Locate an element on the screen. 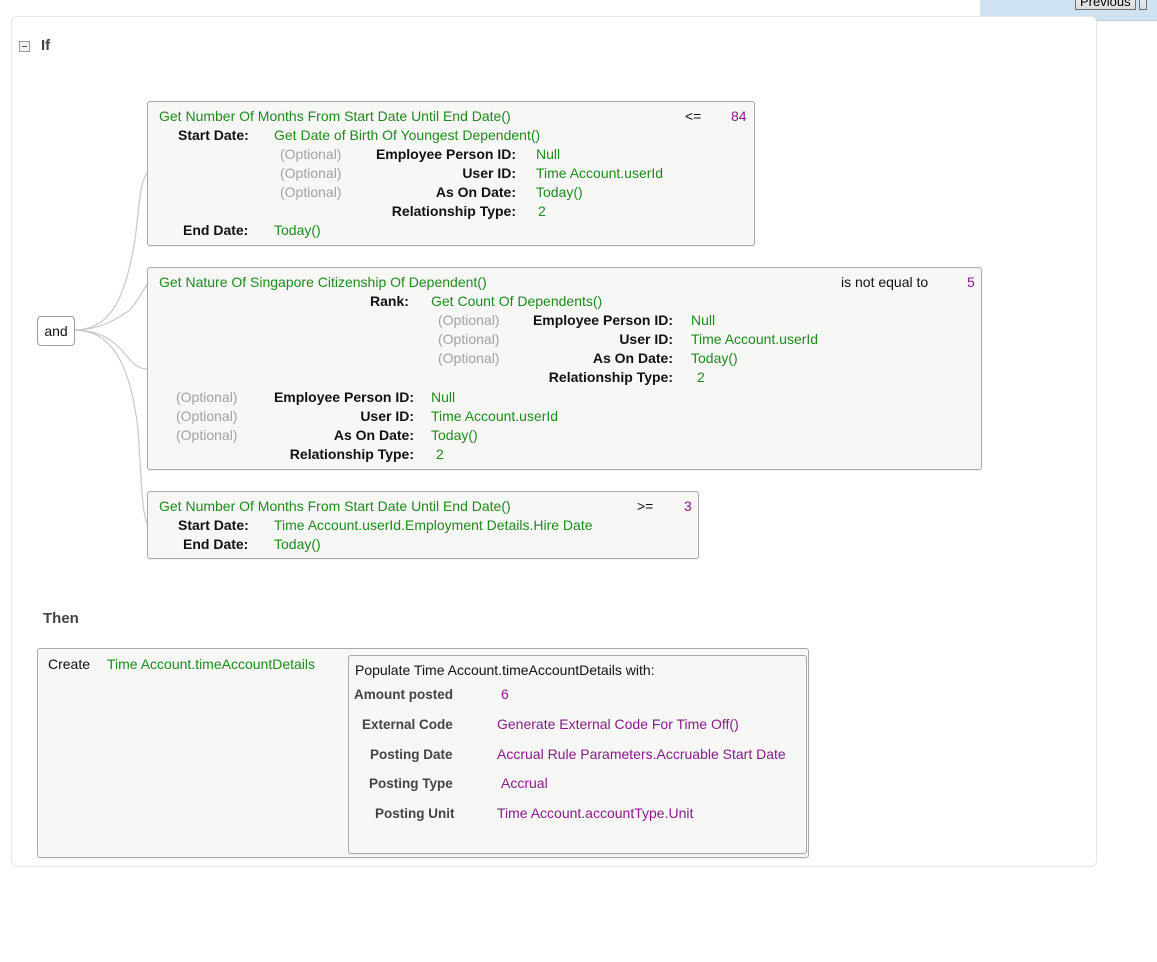  condition-value: 5 is located at coordinates (971, 282).